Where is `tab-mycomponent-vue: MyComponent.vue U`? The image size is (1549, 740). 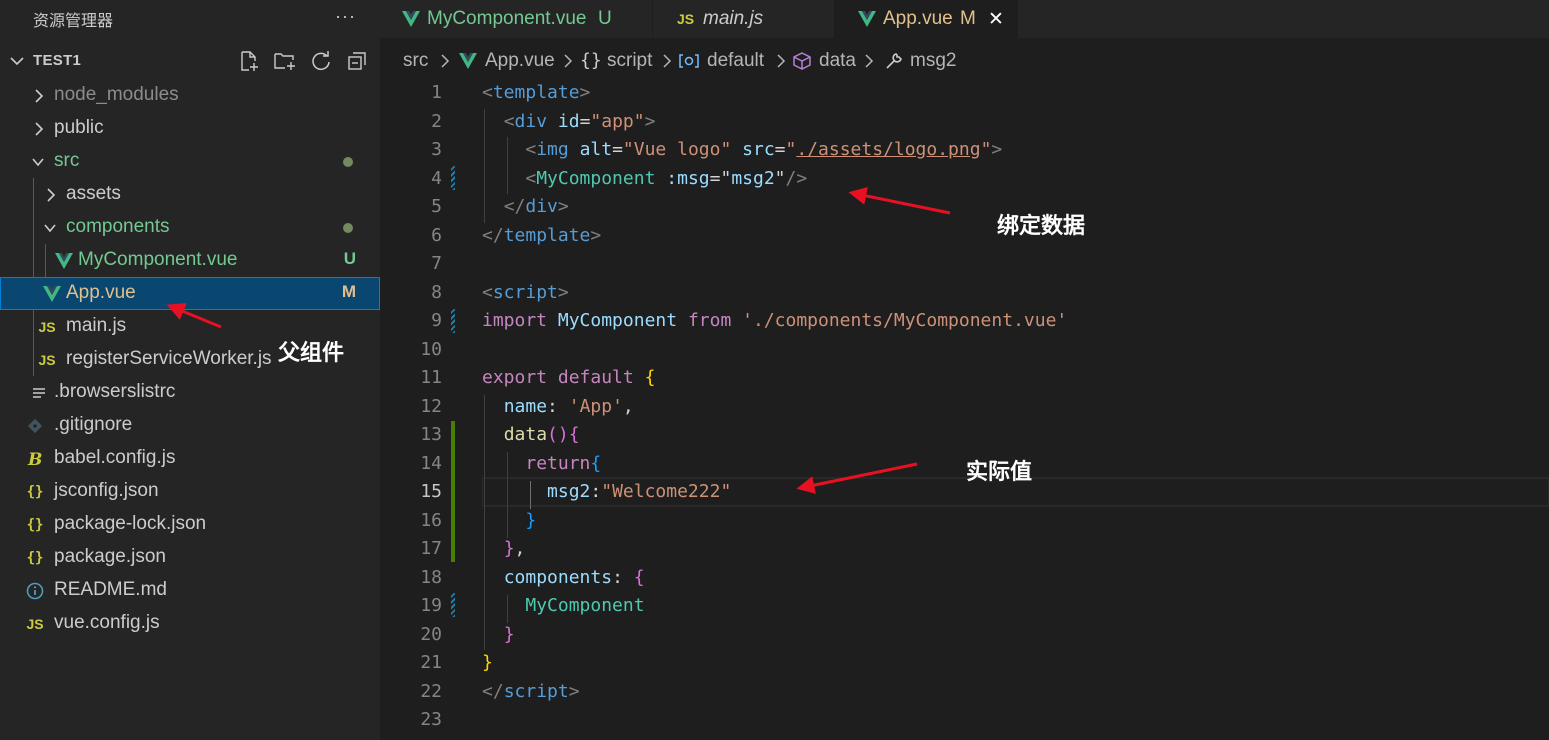
tab-mycomponent-vue: MyComponent.vue U is located at coordinates (516, 19).